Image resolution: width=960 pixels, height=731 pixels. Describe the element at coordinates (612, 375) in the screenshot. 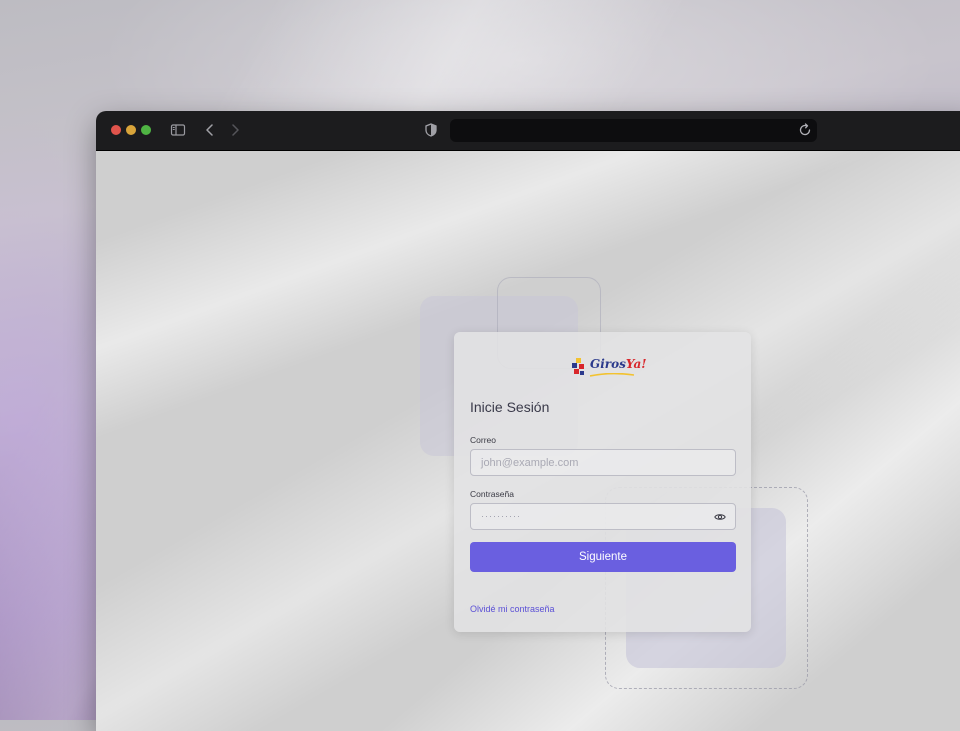

I see `logo-swoosh` at that location.